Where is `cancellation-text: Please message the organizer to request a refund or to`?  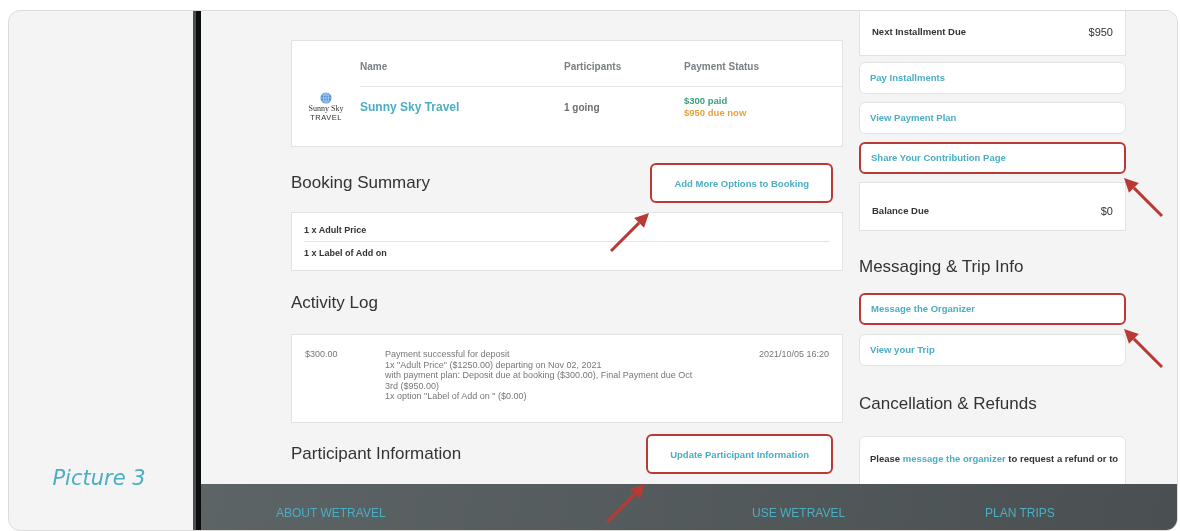 cancellation-text: Please message the organizer to request a refund or to is located at coordinates (994, 458).